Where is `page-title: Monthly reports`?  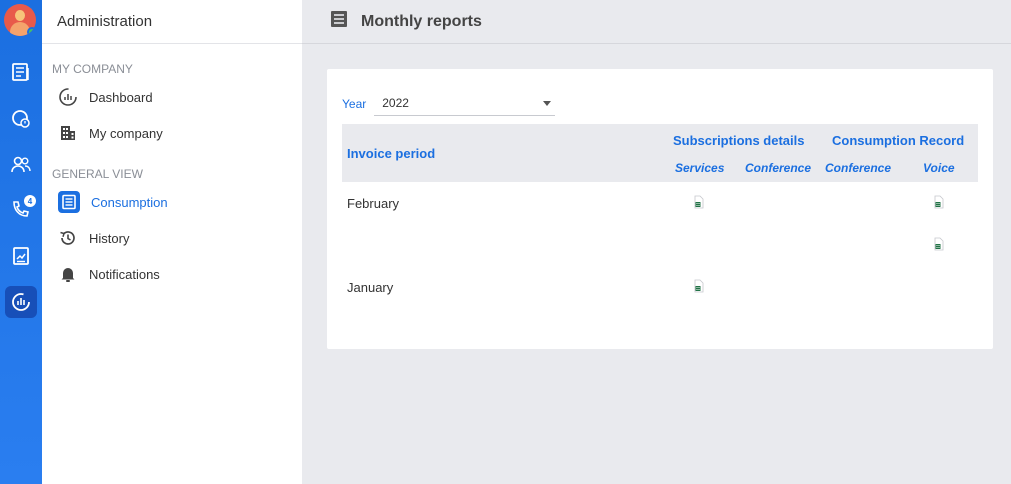
page-title: Monthly reports is located at coordinates (421, 21).